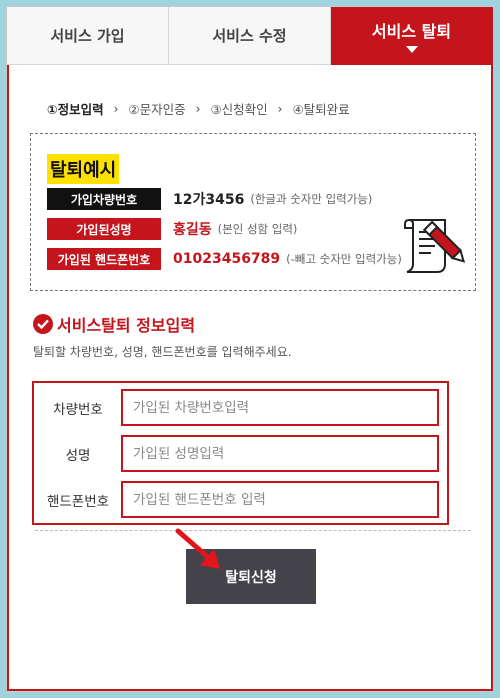 This screenshot has width=500, height=698. Describe the element at coordinates (104, 199) in the screenshot. I see `example-label: 가입차량번호` at that location.